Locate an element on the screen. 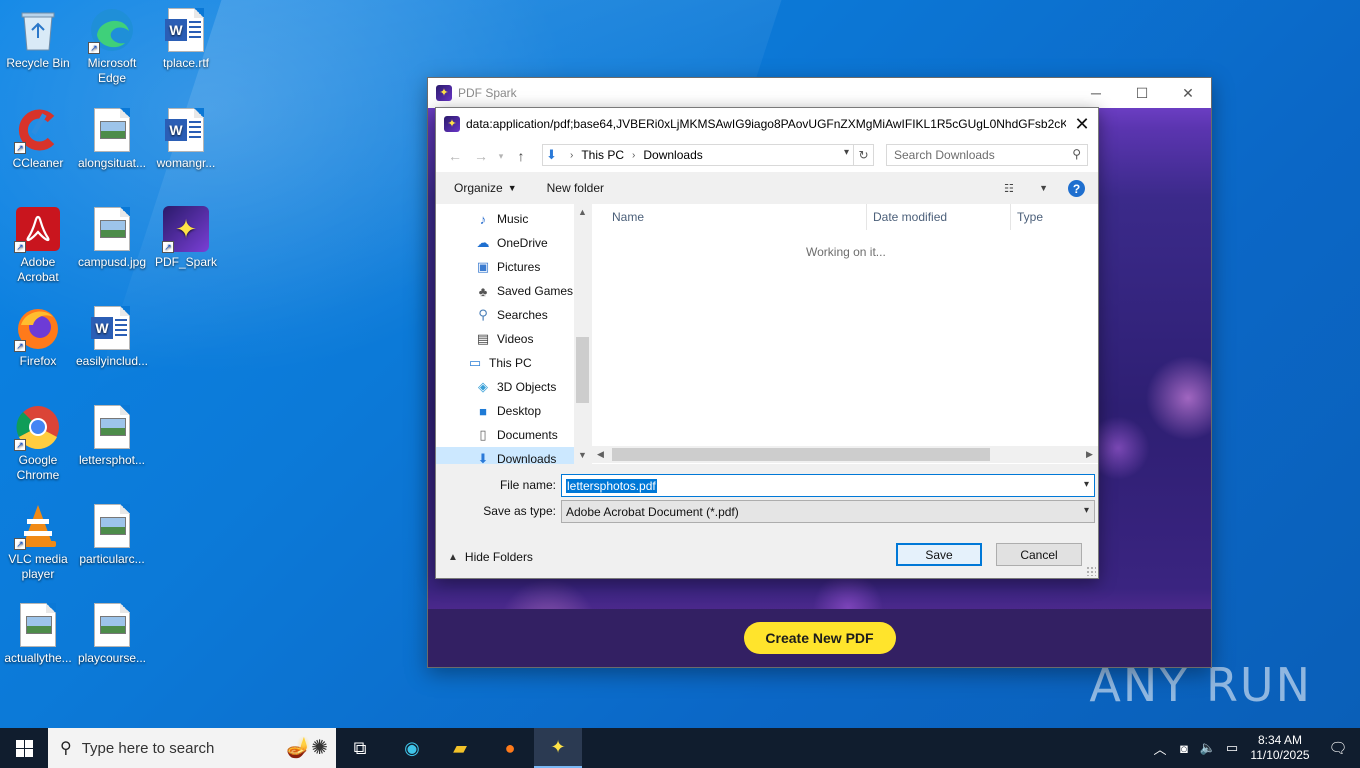 This screenshot has width=1360, height=768. nav-item-label: 3D Objects is located at coordinates (527, 387).